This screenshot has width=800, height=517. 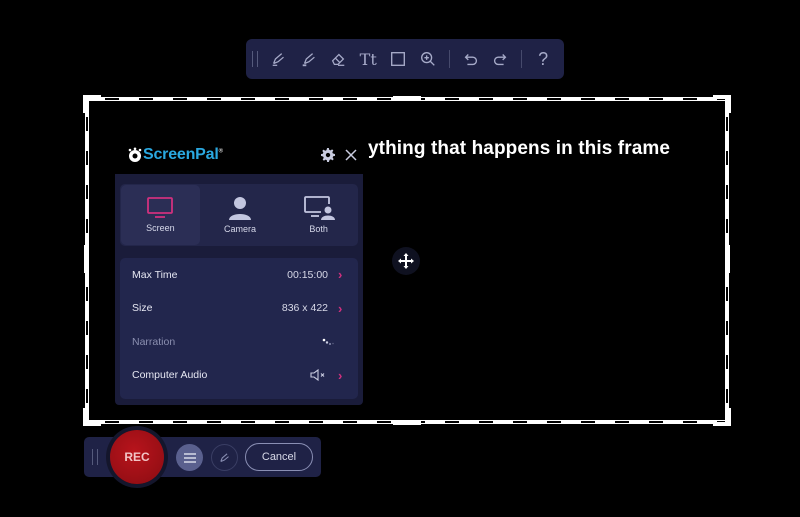 What do you see at coordinates (255, 59) in the screenshot?
I see `toolbar-drag-handle` at bounding box center [255, 59].